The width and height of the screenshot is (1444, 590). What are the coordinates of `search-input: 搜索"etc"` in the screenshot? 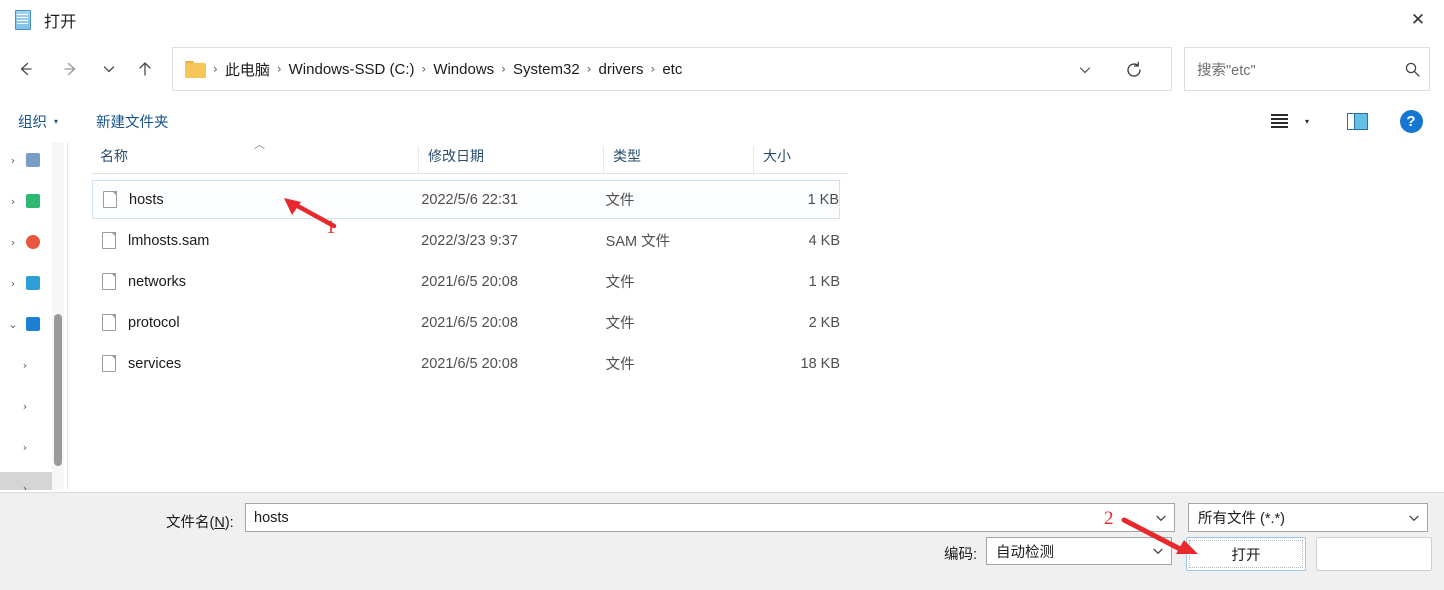 It's located at (1296, 69).